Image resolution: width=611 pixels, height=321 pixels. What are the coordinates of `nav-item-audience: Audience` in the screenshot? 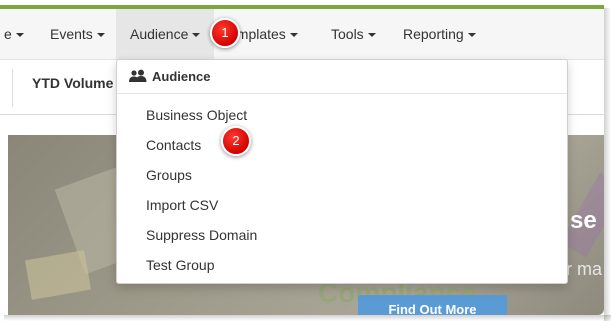 It's located at (165, 34).